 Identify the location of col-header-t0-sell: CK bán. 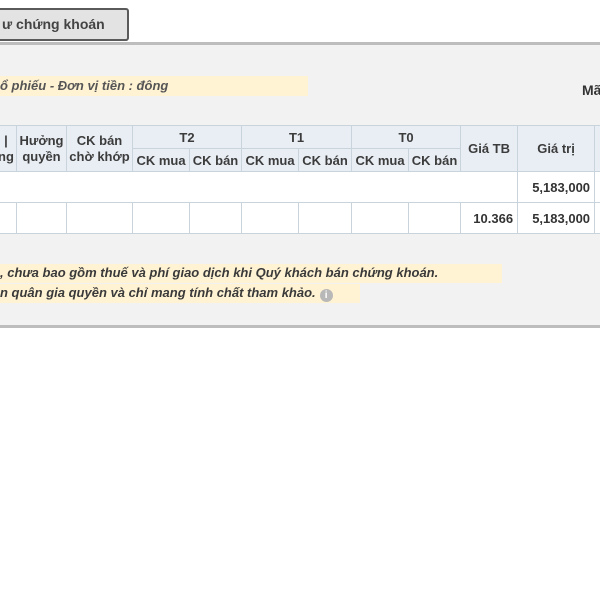
(435, 160).